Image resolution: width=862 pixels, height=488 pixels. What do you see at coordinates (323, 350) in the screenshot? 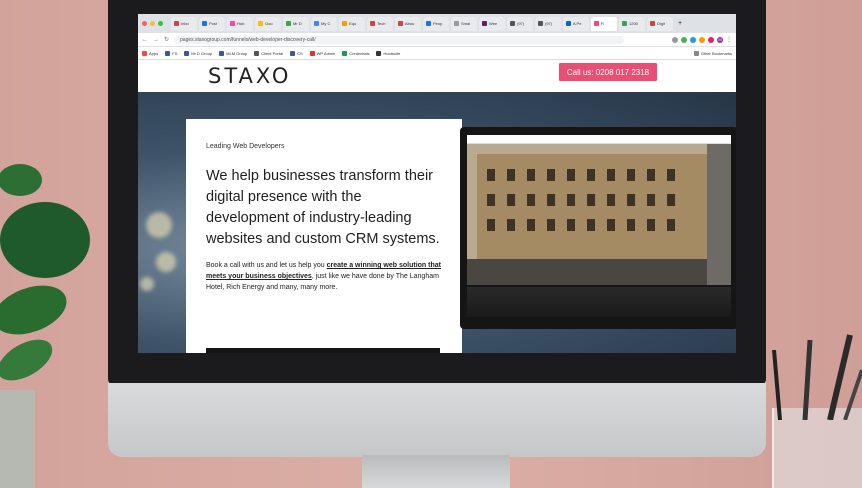
I see `book-call-button` at bounding box center [323, 350].